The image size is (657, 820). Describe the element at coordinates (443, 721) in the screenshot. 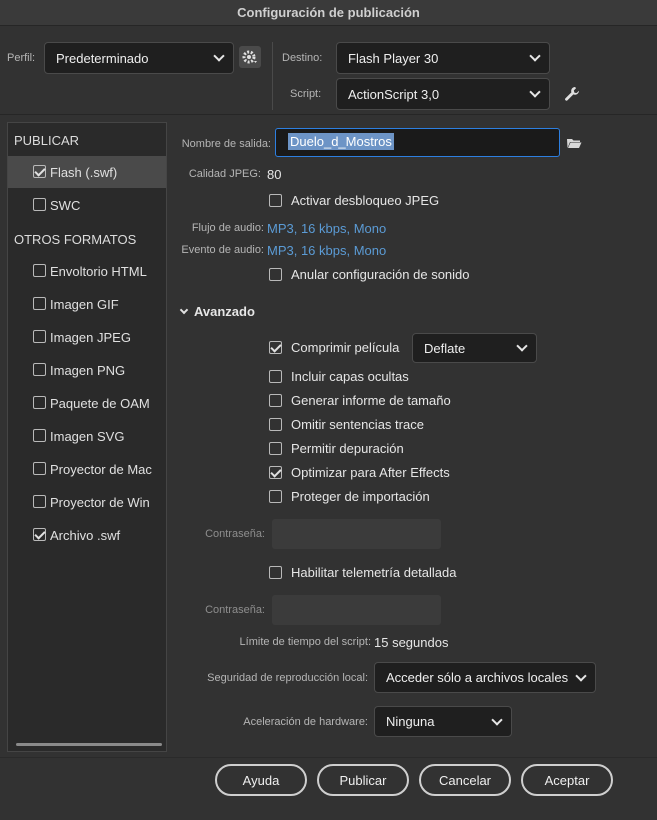

I see `hw-accel-dropdown: Ninguna` at that location.